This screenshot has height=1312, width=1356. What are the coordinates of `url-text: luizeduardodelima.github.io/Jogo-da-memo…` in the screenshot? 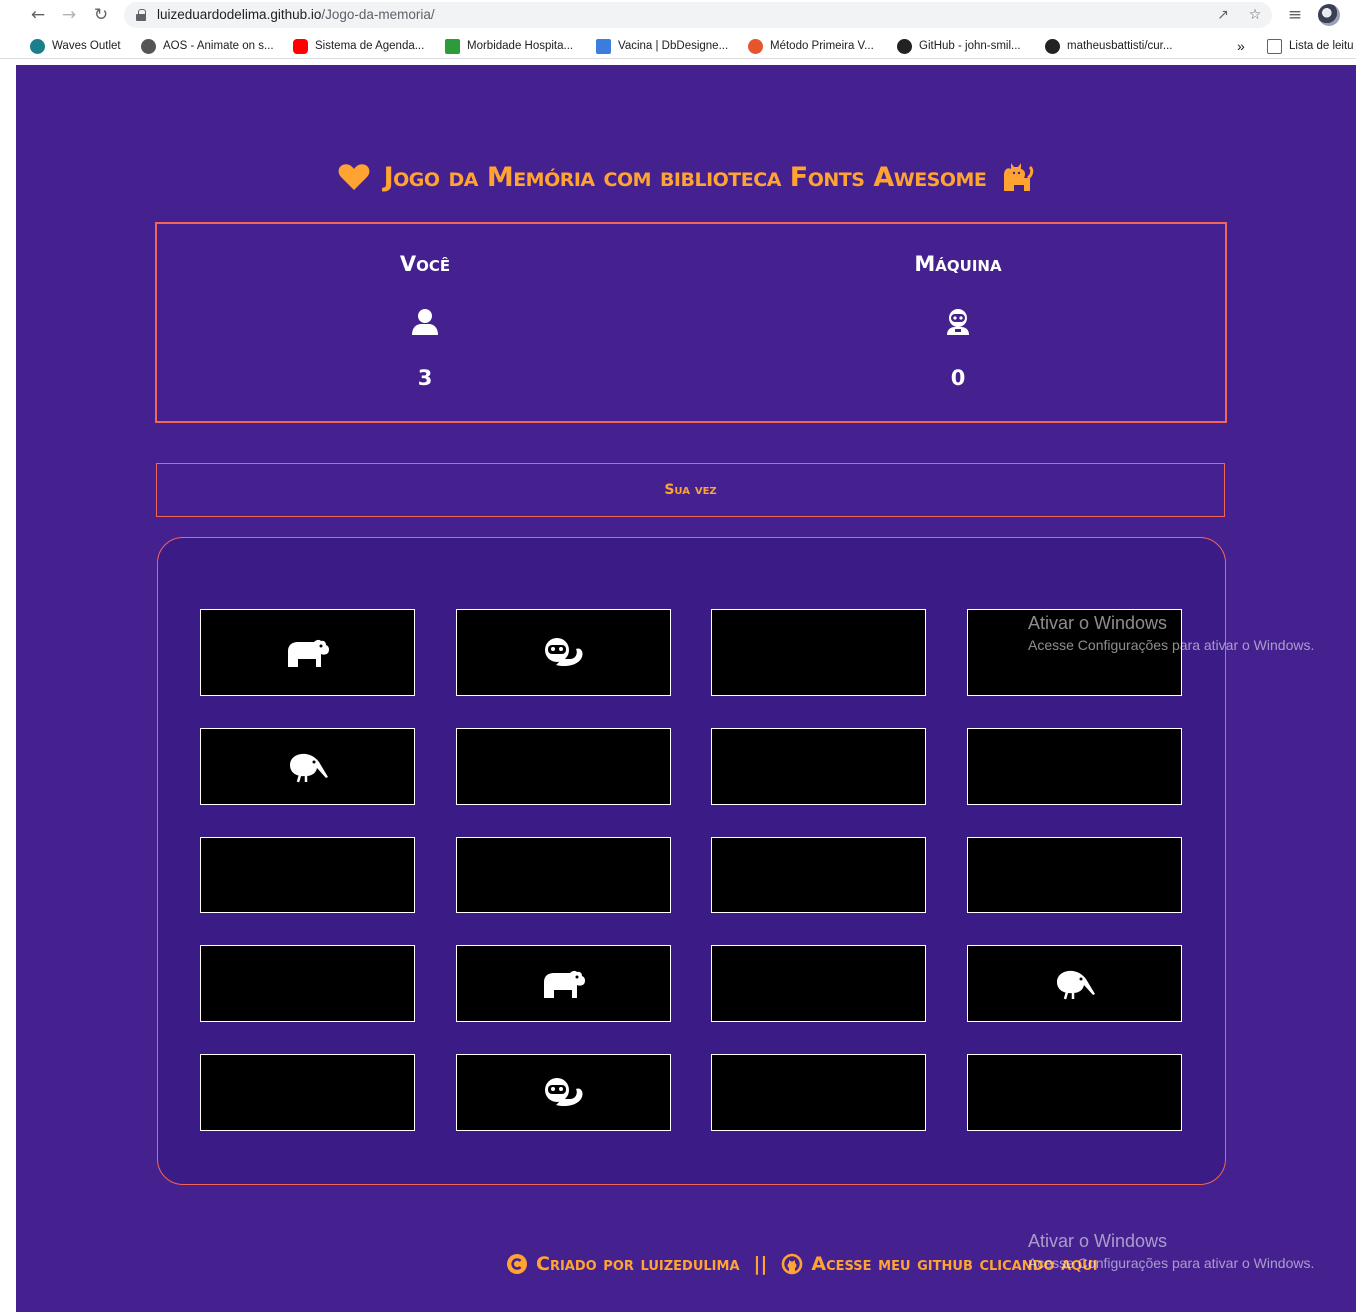 It's located at (296, 14).